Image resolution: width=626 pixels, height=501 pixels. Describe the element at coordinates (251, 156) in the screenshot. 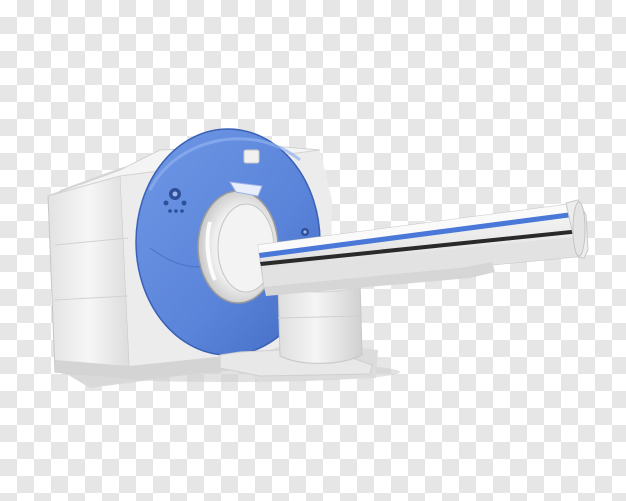

I see `indicator-panel` at that location.